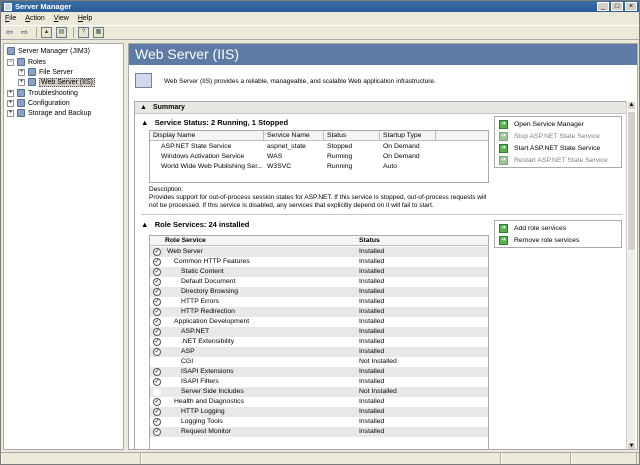 This screenshot has height=465, width=640. I want to click on table-row: ✓ HTTP Errors Installed, so click(319, 302).